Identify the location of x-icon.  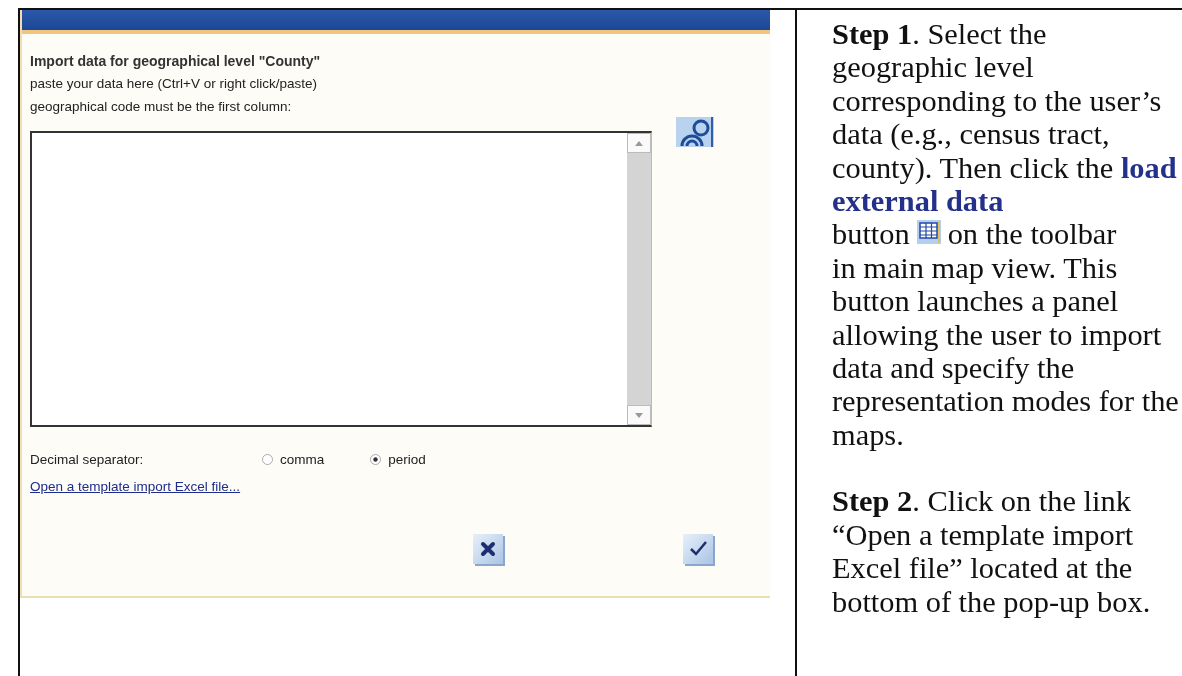
(488, 549).